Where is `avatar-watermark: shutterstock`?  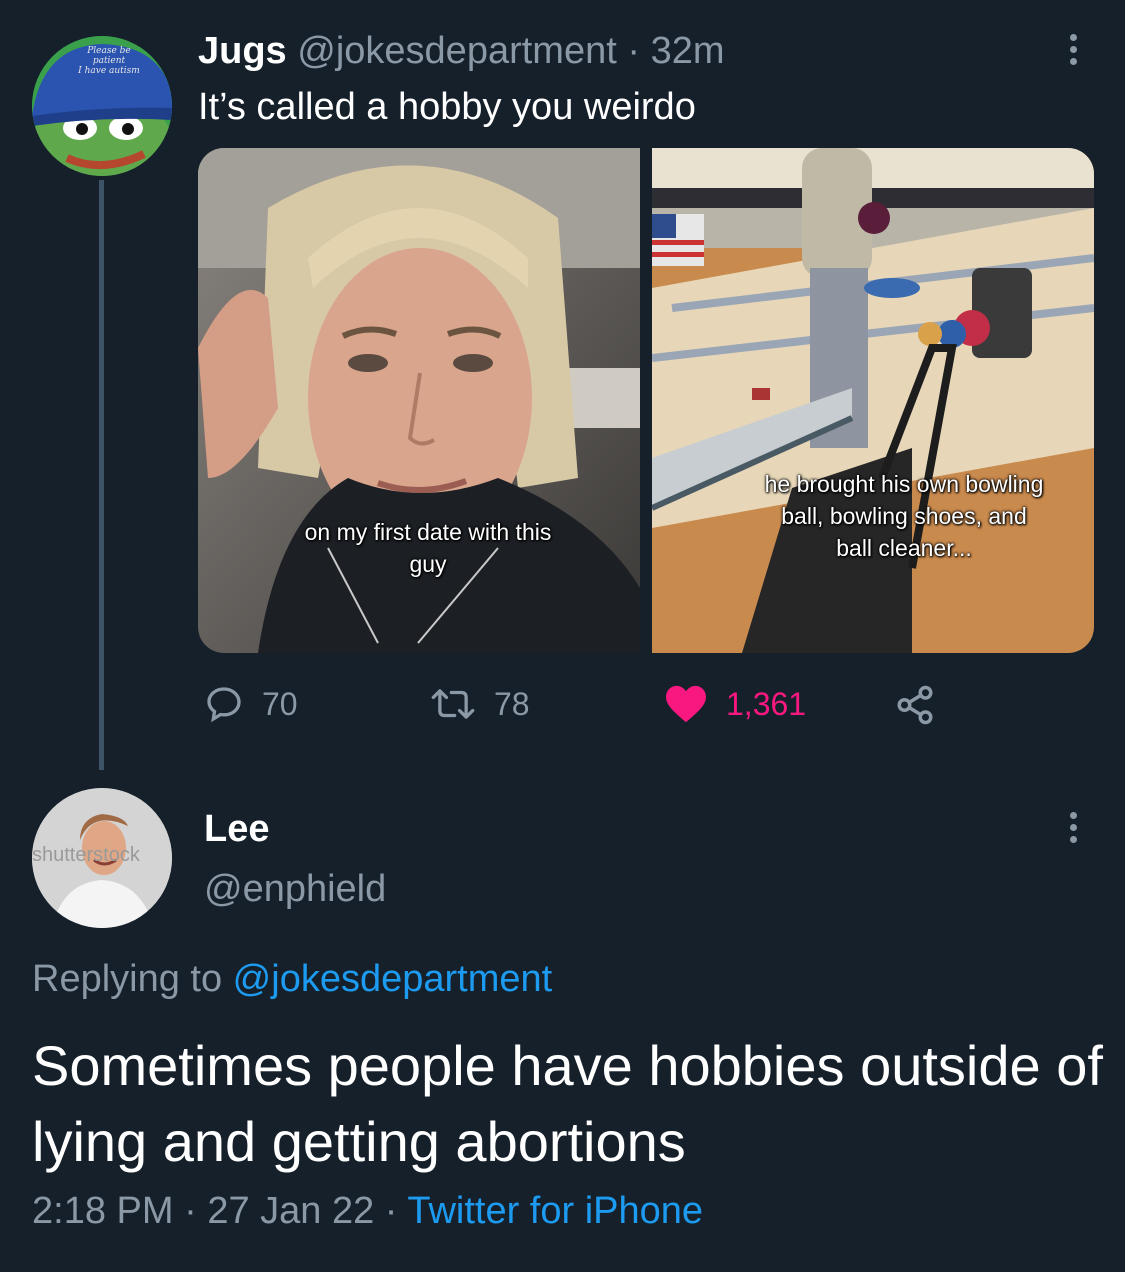 avatar-watermark: shutterstock is located at coordinates (86, 855).